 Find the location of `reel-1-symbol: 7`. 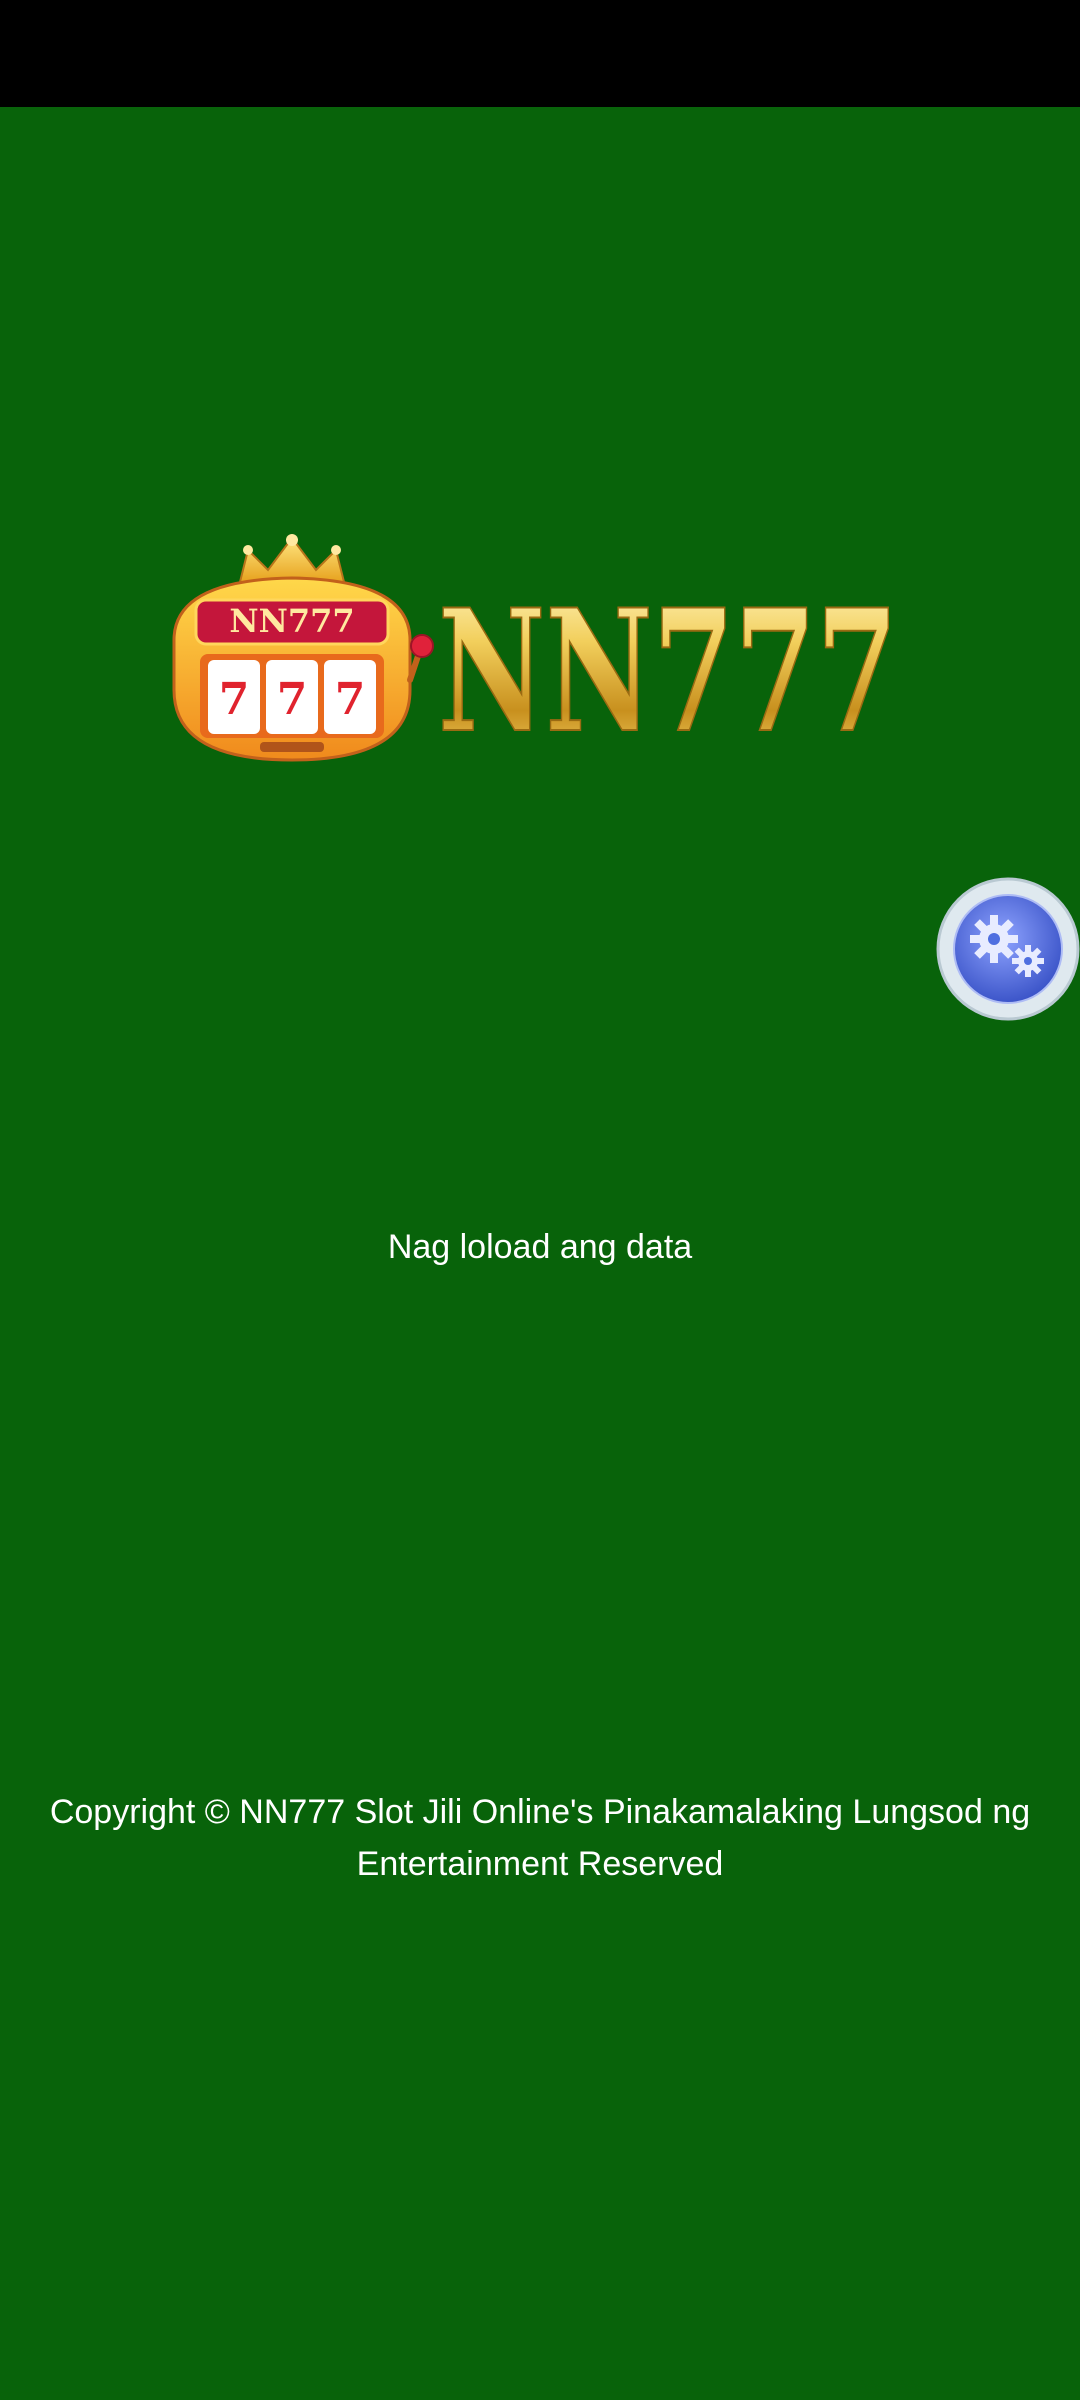

reel-1-symbol: 7 is located at coordinates (234, 699).